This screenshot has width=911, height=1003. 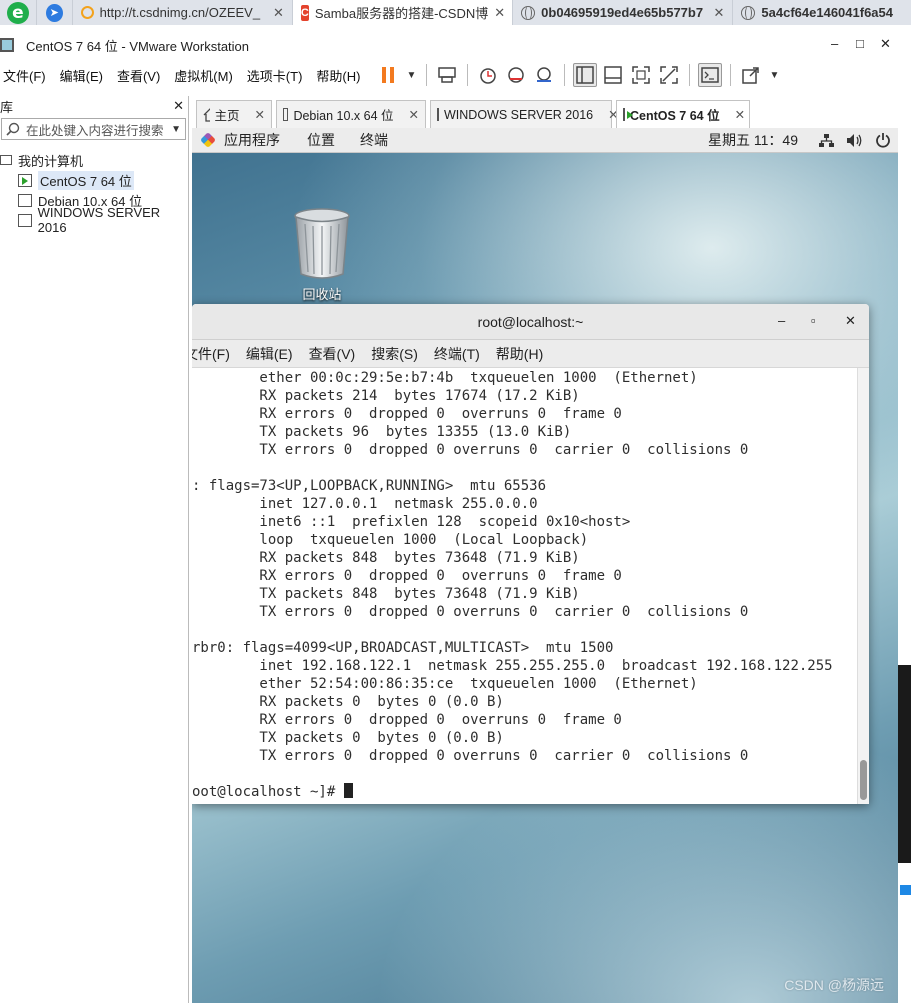 What do you see at coordinates (322, 243) in the screenshot?
I see `trash-icon` at bounding box center [322, 243].